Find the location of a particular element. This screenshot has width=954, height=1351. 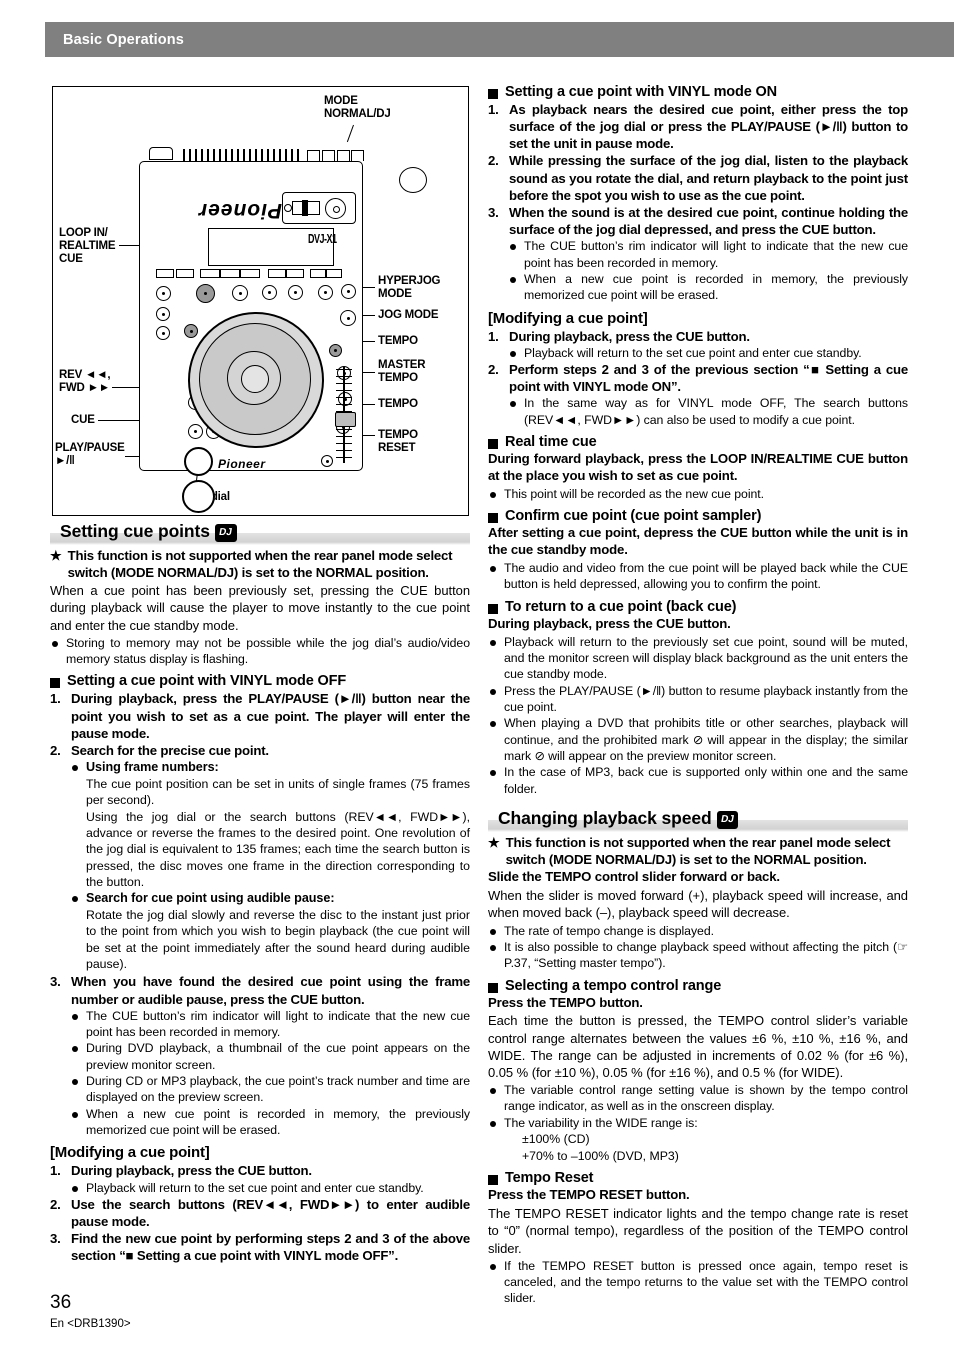

heading-vinyl-mode-off: Setting a cue point with VINYL mode OFF is located at coordinates (260, 681).